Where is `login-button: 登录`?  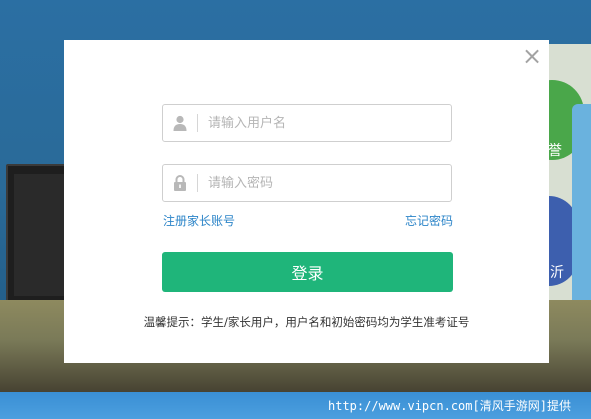 login-button: 登录 is located at coordinates (307, 272).